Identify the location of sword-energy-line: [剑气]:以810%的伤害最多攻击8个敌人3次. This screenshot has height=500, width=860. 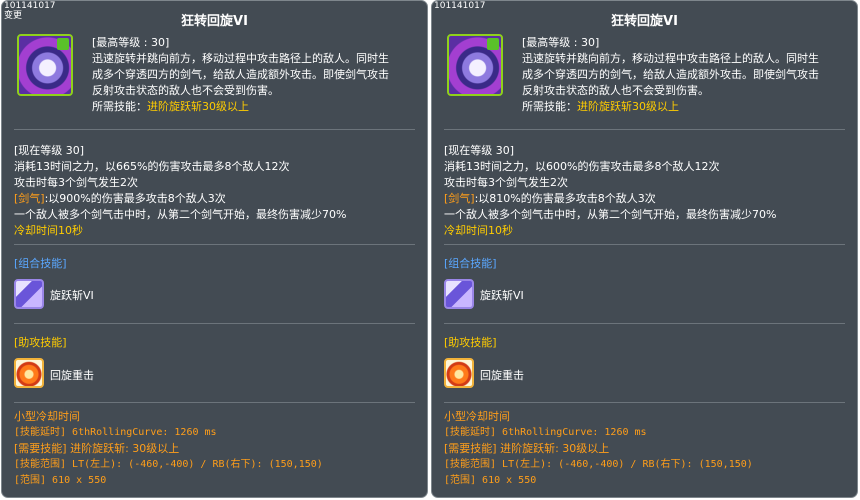
(610, 199).